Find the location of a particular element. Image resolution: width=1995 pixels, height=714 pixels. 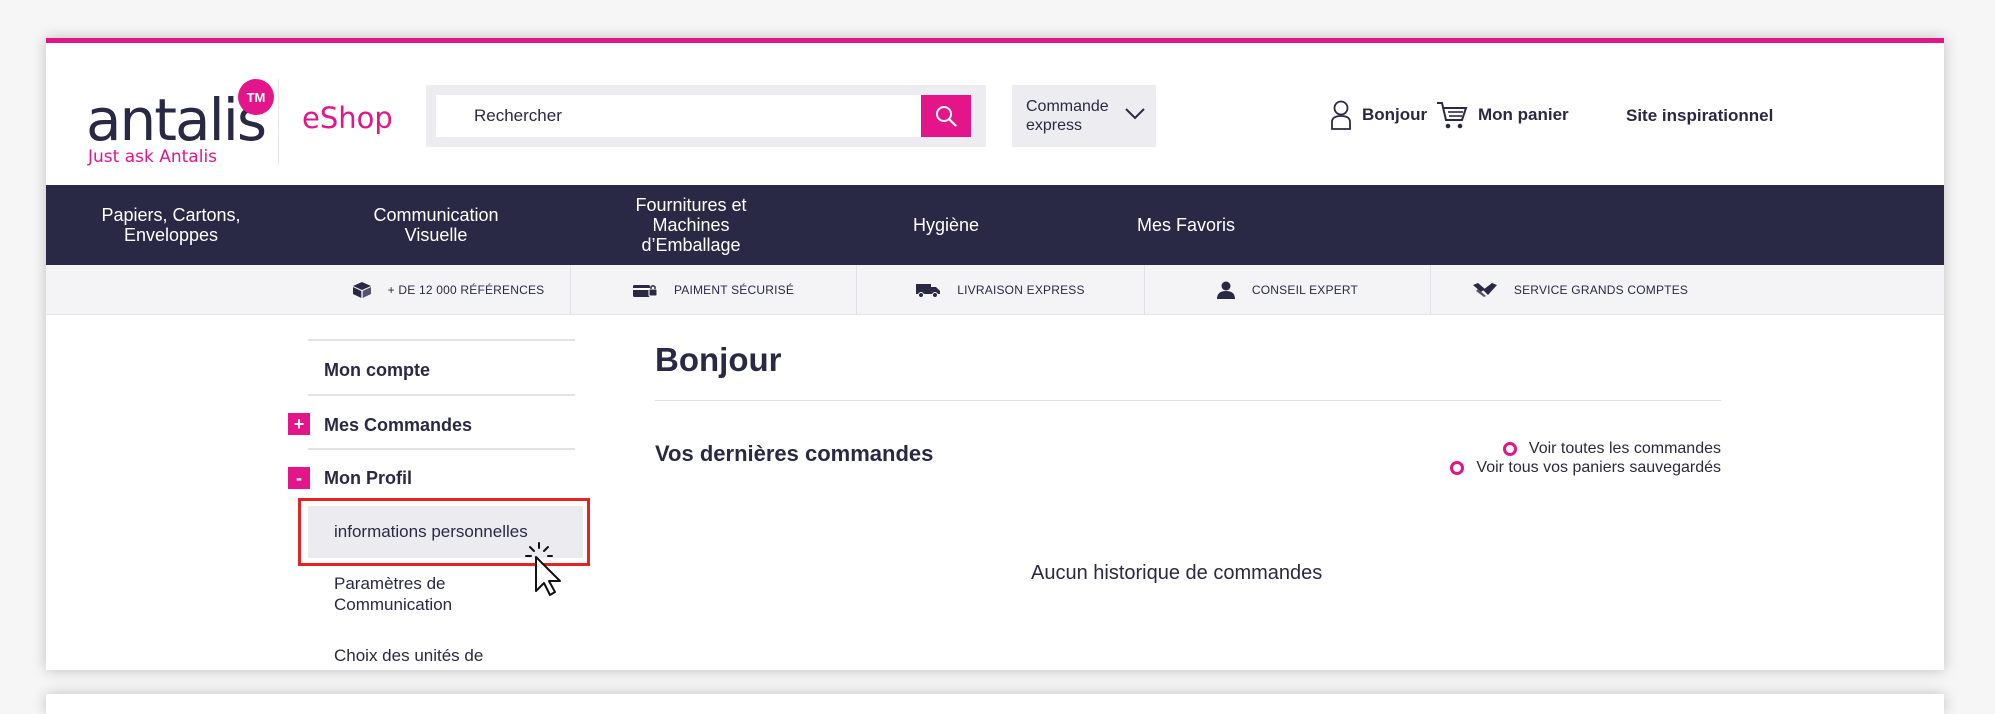

box-icon is located at coordinates (361, 289).